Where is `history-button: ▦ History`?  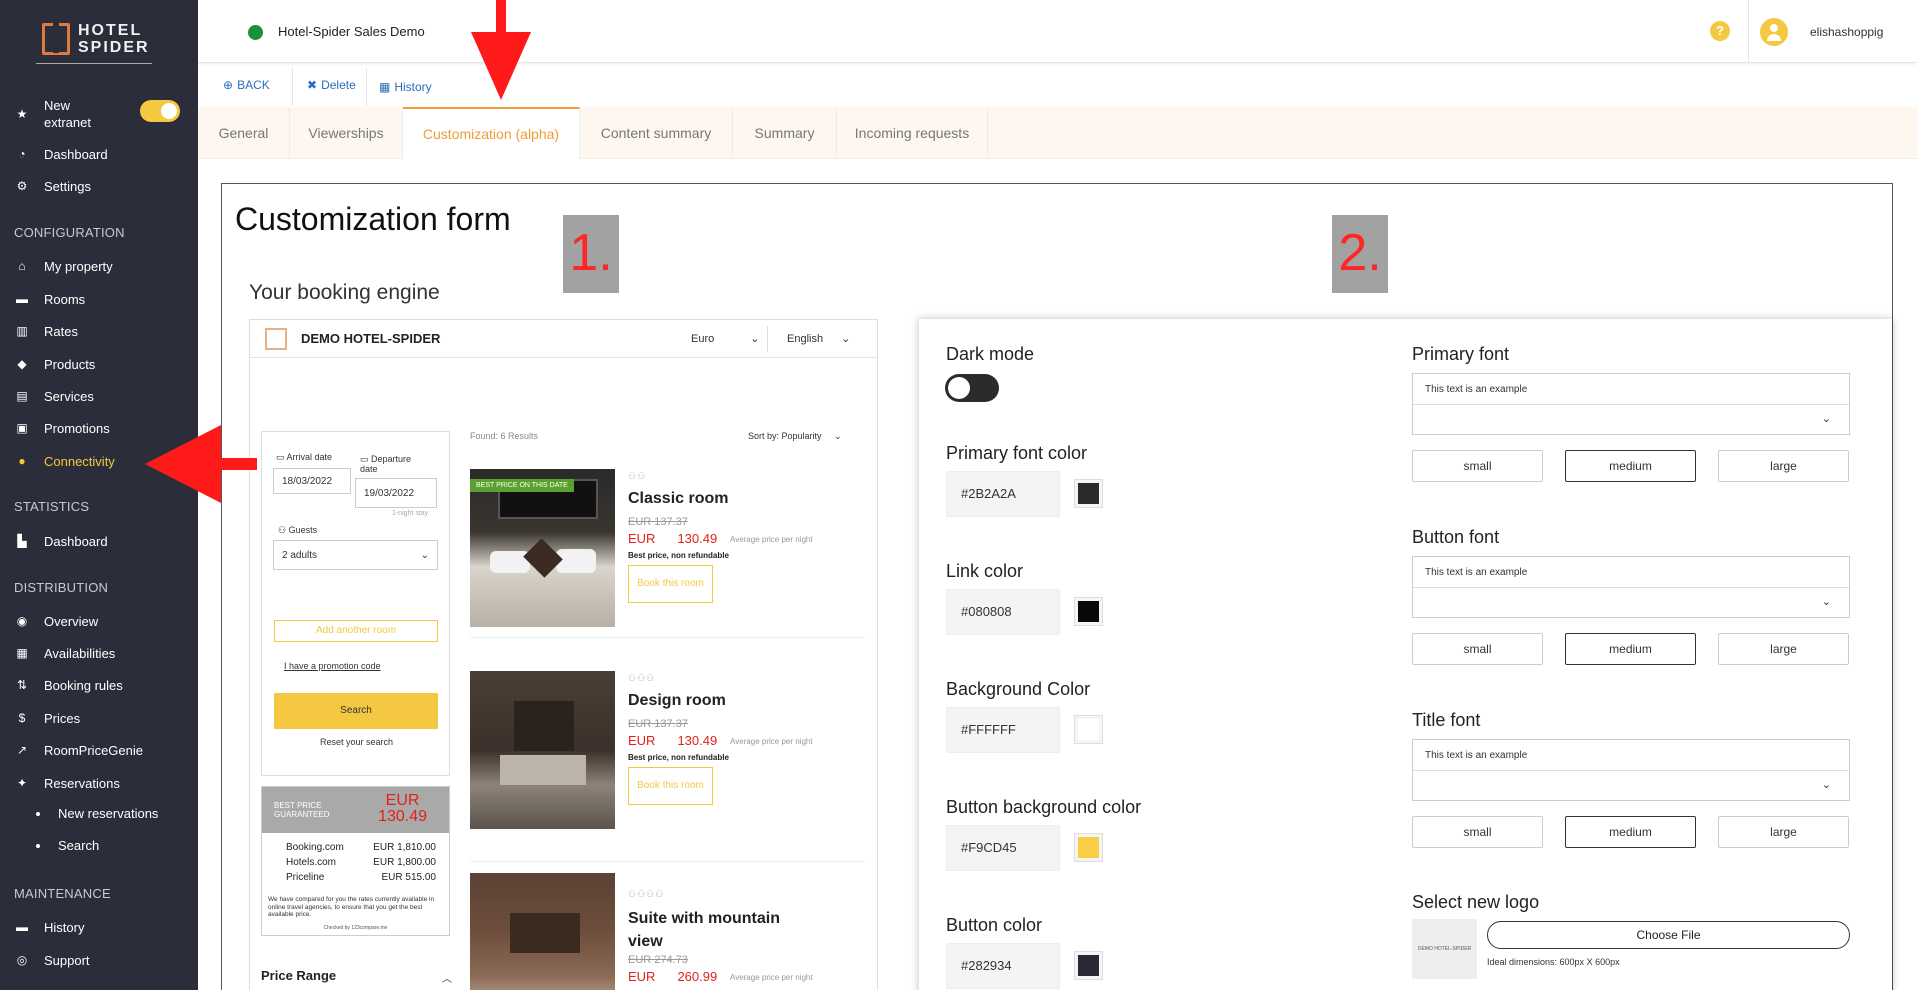 history-button: ▦ History is located at coordinates (405, 87).